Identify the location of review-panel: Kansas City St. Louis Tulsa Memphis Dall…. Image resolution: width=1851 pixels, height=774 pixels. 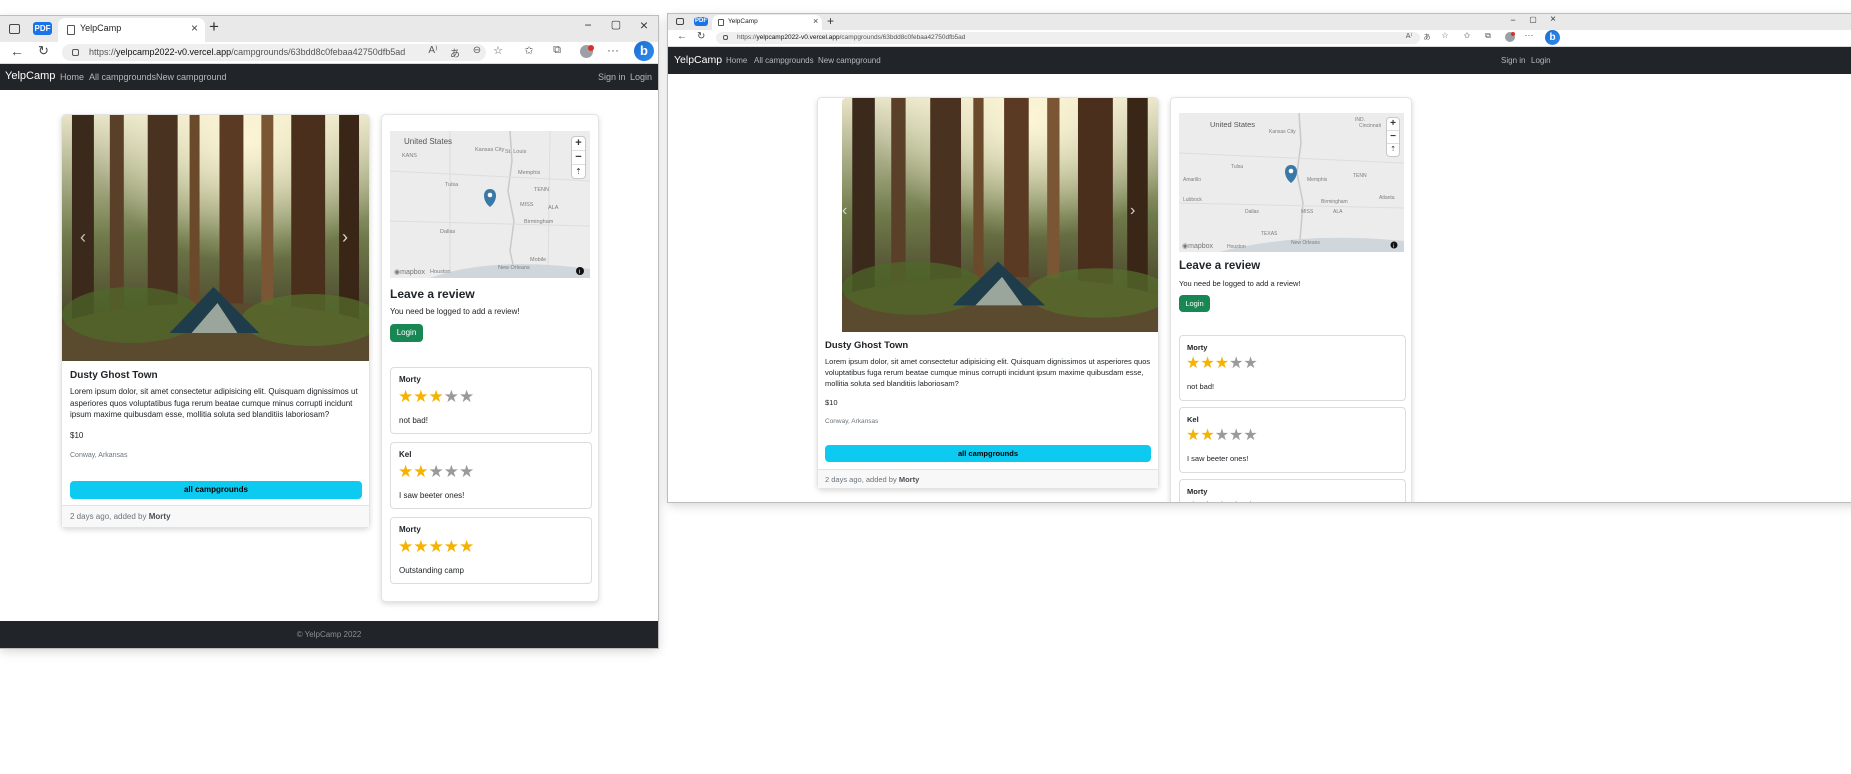
(490, 358).